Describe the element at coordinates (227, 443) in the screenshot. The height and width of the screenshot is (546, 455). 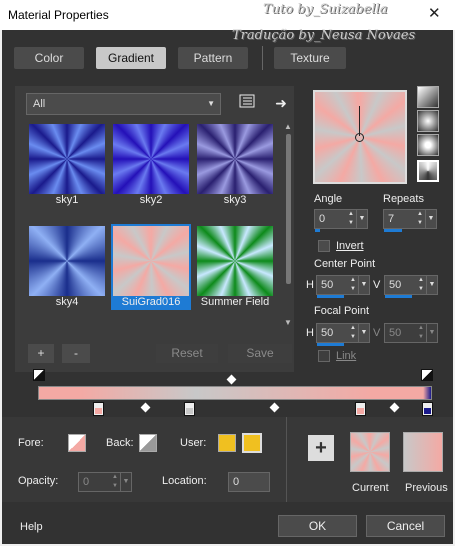
I see `user-swatch` at that location.